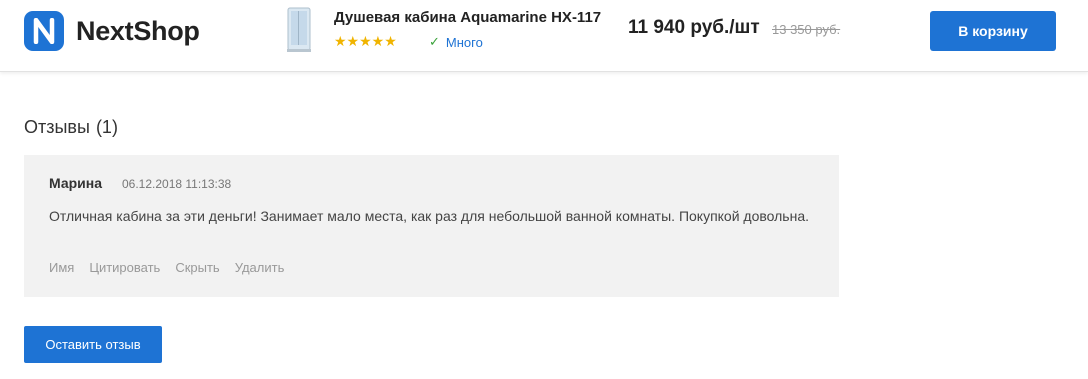 Image resolution: width=1088 pixels, height=379 pixels. What do you see at coordinates (260, 267) in the screenshot?
I see `review-action-delete: Удалить` at bounding box center [260, 267].